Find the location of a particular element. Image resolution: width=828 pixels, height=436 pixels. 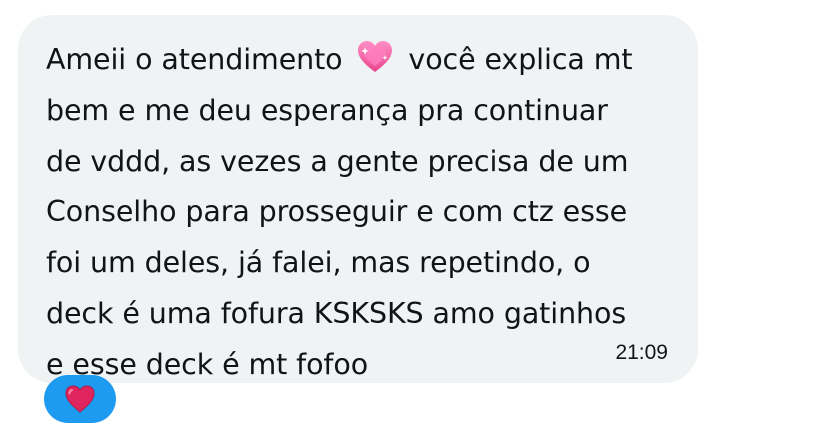

red-heart-icon is located at coordinates (80, 399).